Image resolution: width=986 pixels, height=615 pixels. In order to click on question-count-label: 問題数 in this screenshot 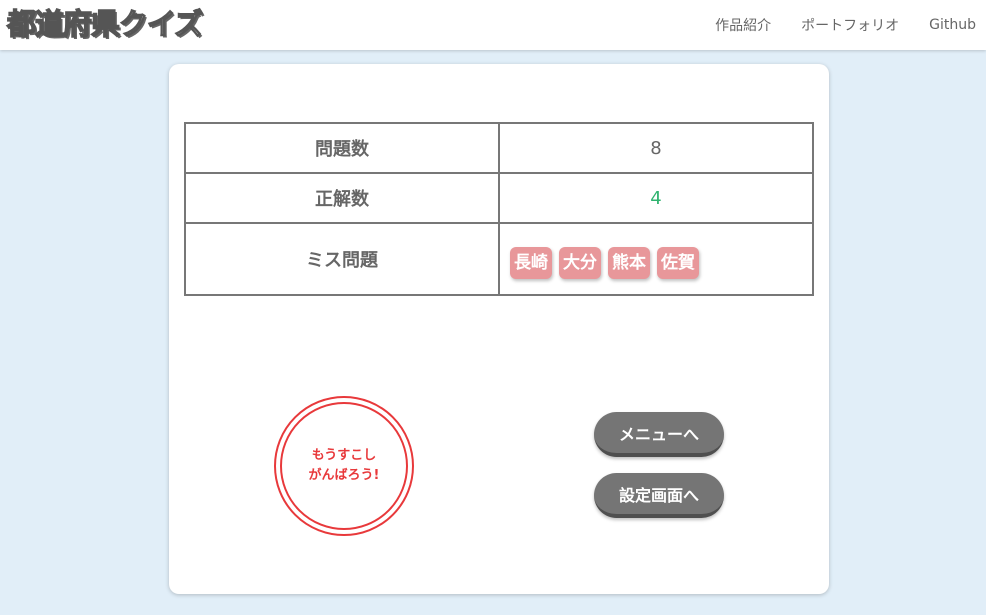, I will do `click(342, 148)`.